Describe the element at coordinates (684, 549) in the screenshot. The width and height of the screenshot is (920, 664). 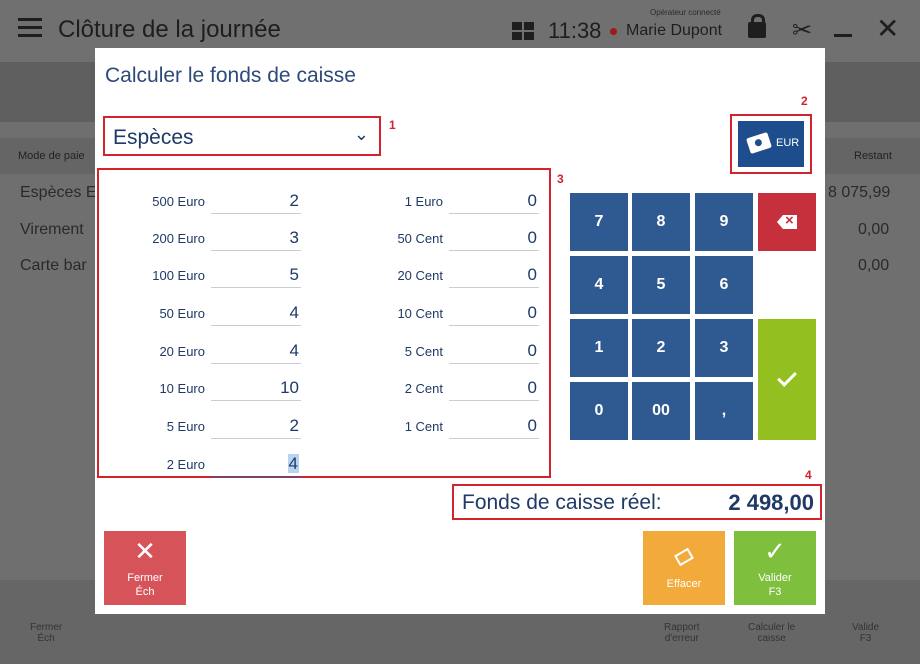
I see `eraser-icon` at that location.